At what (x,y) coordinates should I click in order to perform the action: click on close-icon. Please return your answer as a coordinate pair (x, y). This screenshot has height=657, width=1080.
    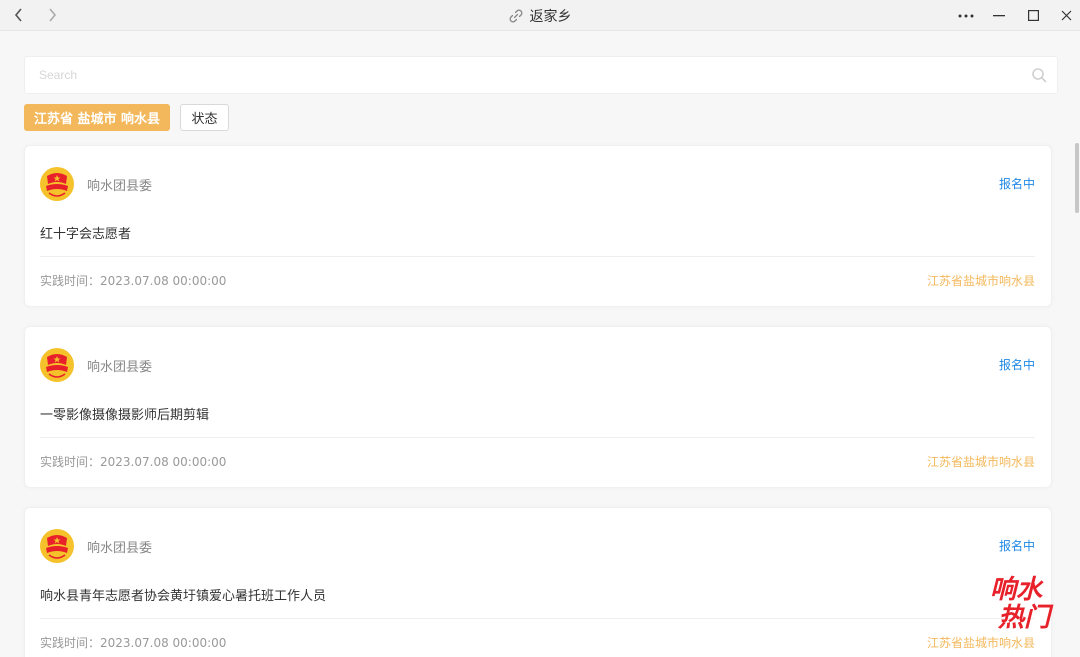
    Looking at the image, I should click on (1066, 15).